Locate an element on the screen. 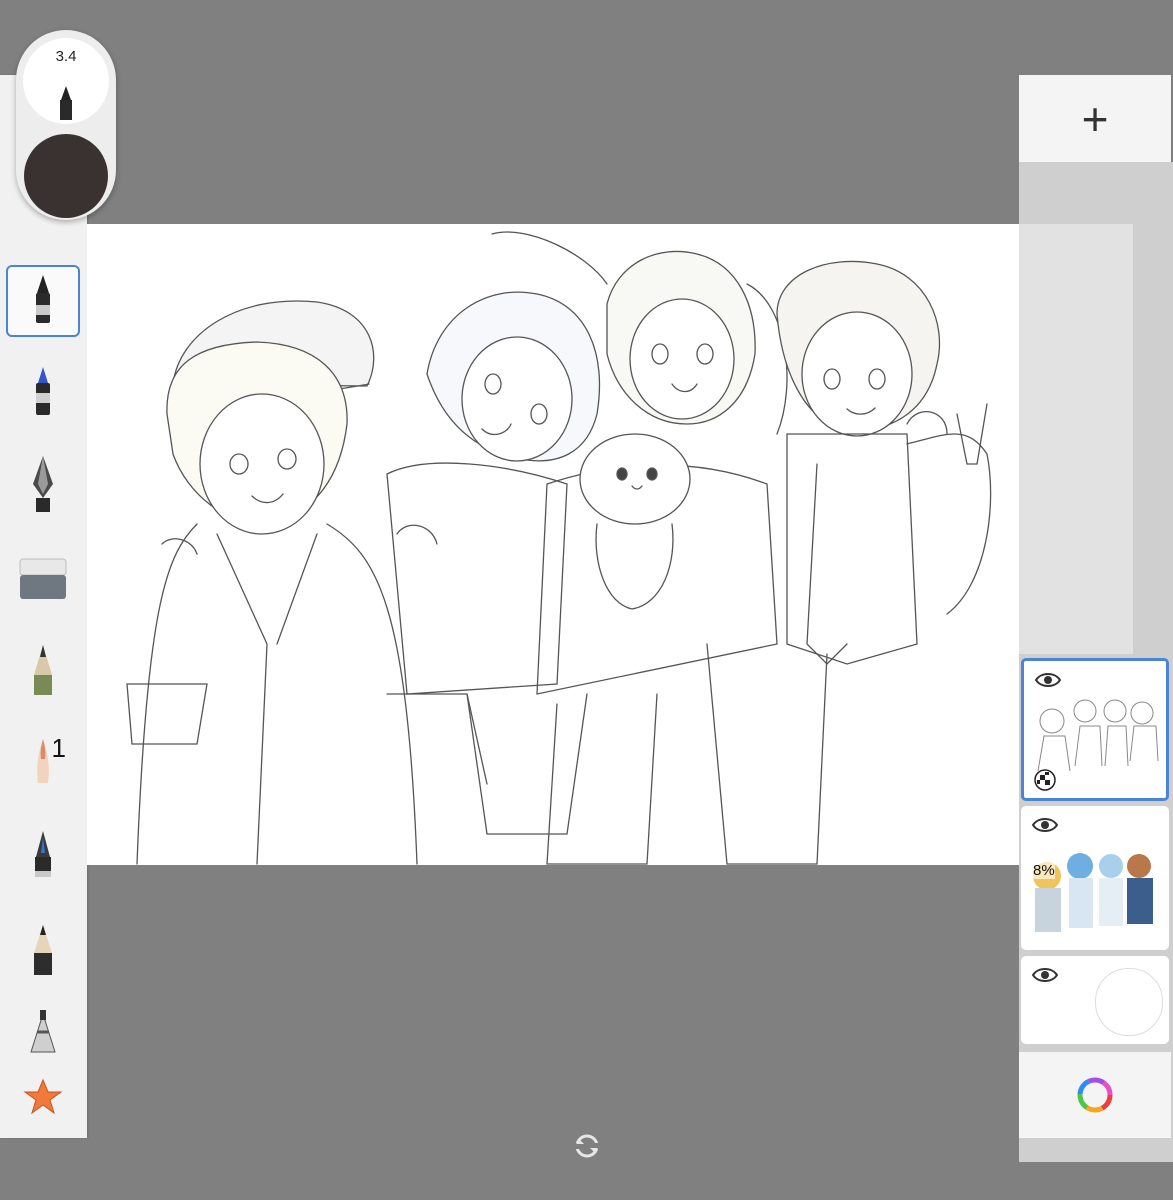 The width and height of the screenshot is (1173, 1200). marker-icon is located at coordinates (43, 391).